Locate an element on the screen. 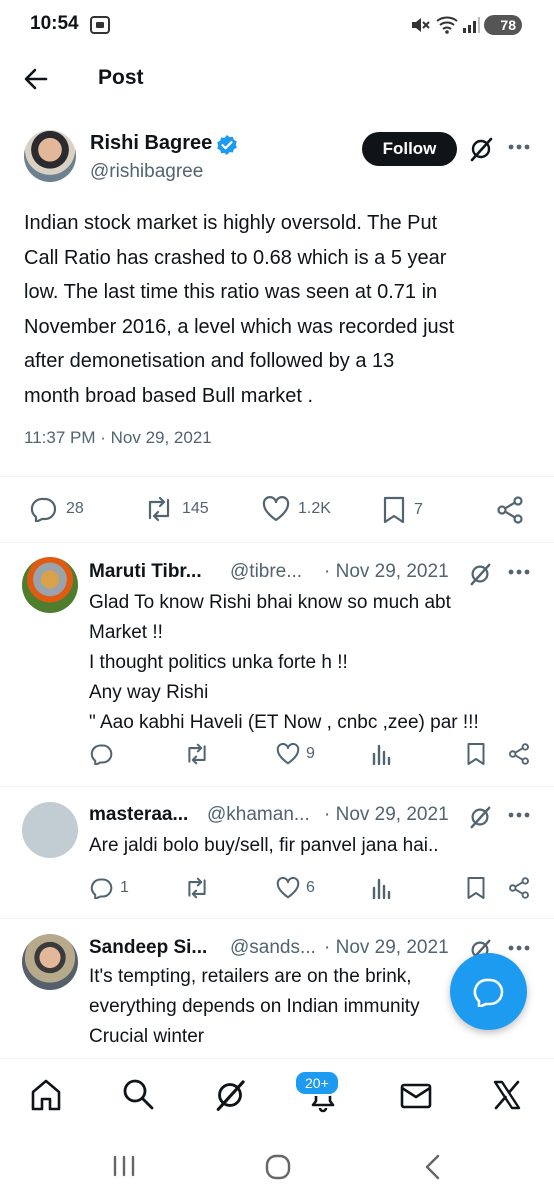  wifi-icon is located at coordinates (447, 25).